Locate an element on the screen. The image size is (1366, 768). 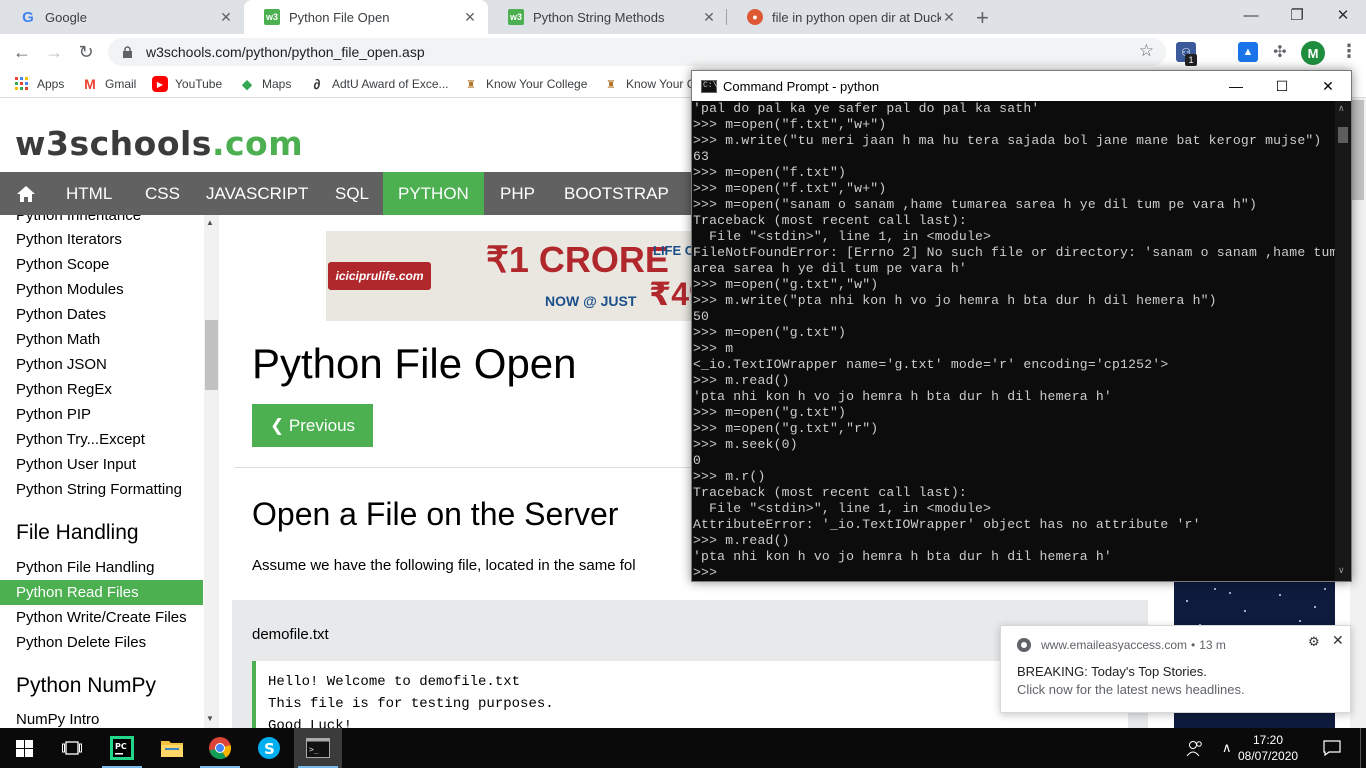
bookmark-know-your-c: ♜ Know Your C is located at coordinates (649, 84).